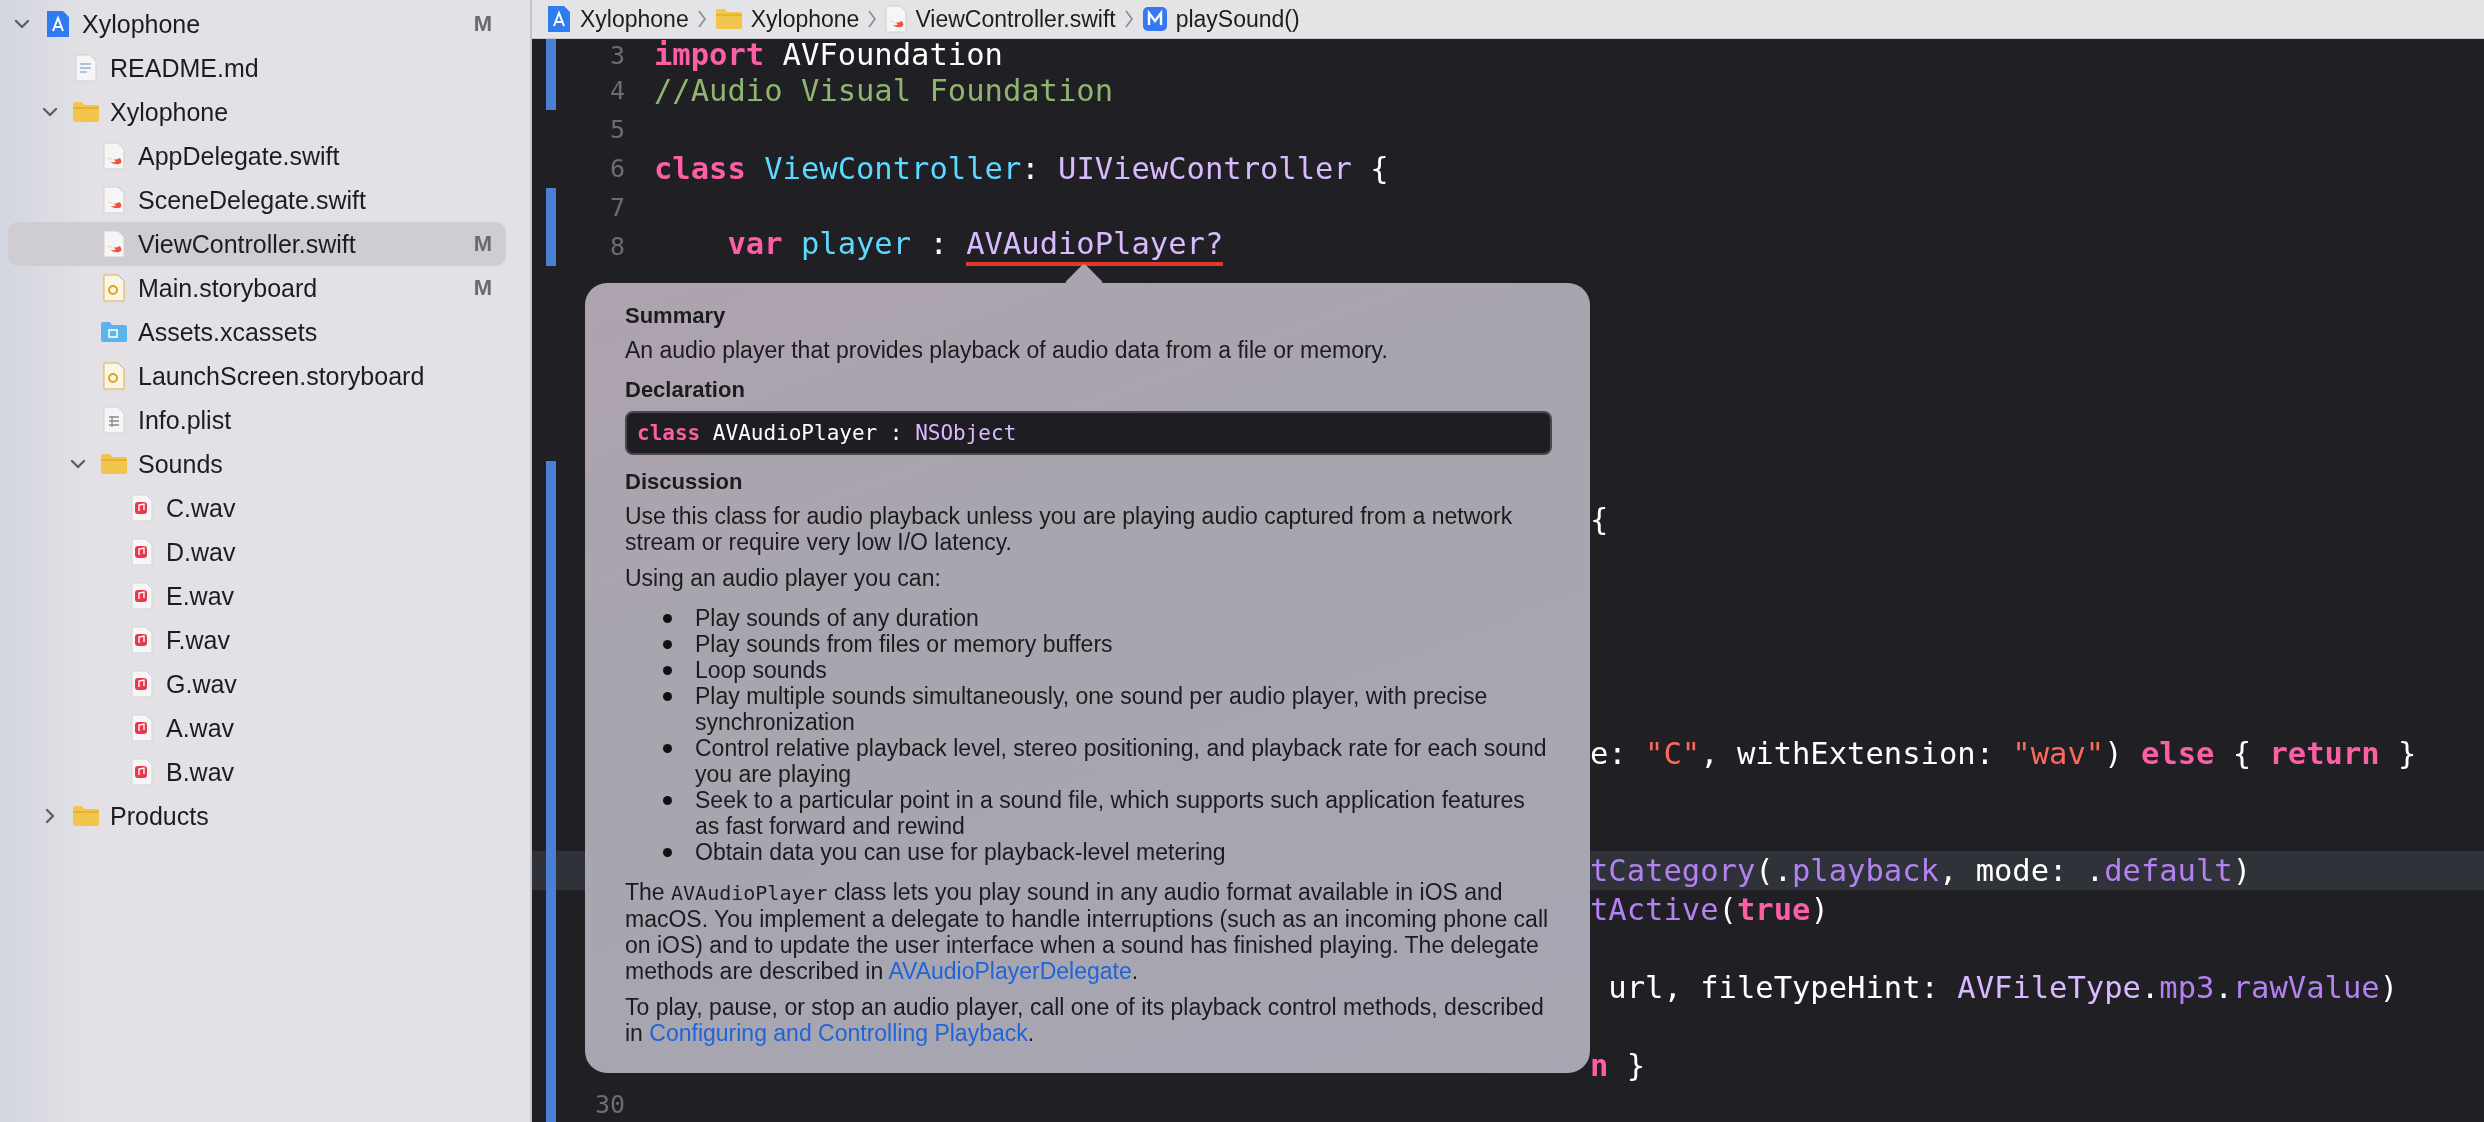 Image resolution: width=2484 pixels, height=1122 pixels. Describe the element at coordinates (1154, 19) in the screenshot. I see `method-icon` at that location.